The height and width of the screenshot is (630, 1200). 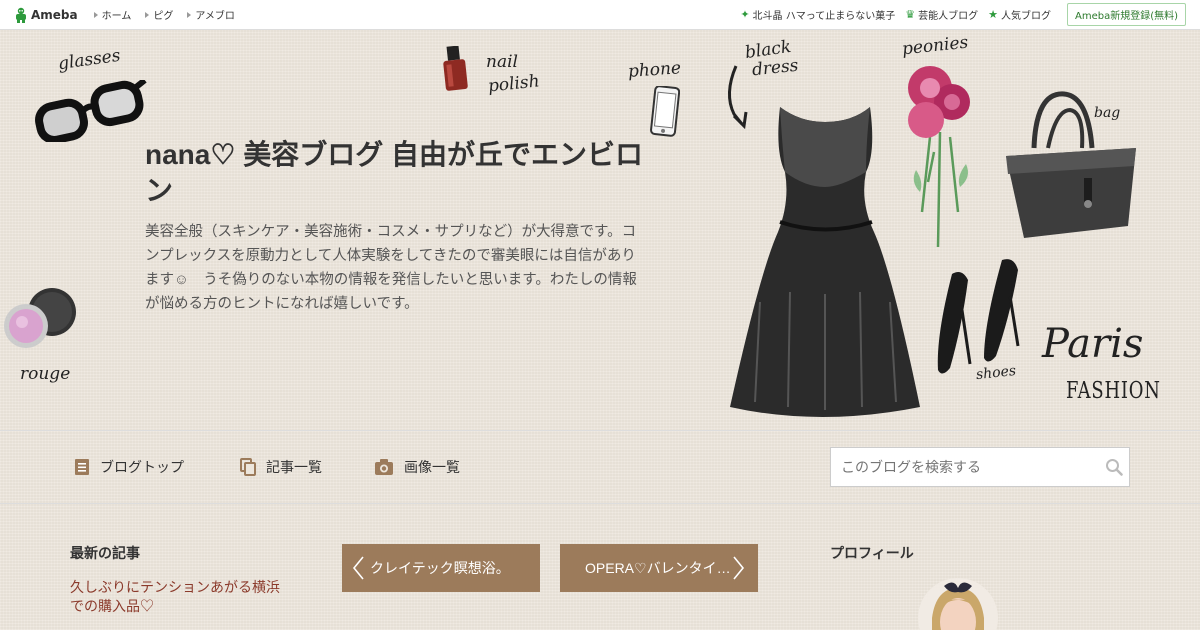 I want to click on nail-polish-icon, so click(x=455, y=68).